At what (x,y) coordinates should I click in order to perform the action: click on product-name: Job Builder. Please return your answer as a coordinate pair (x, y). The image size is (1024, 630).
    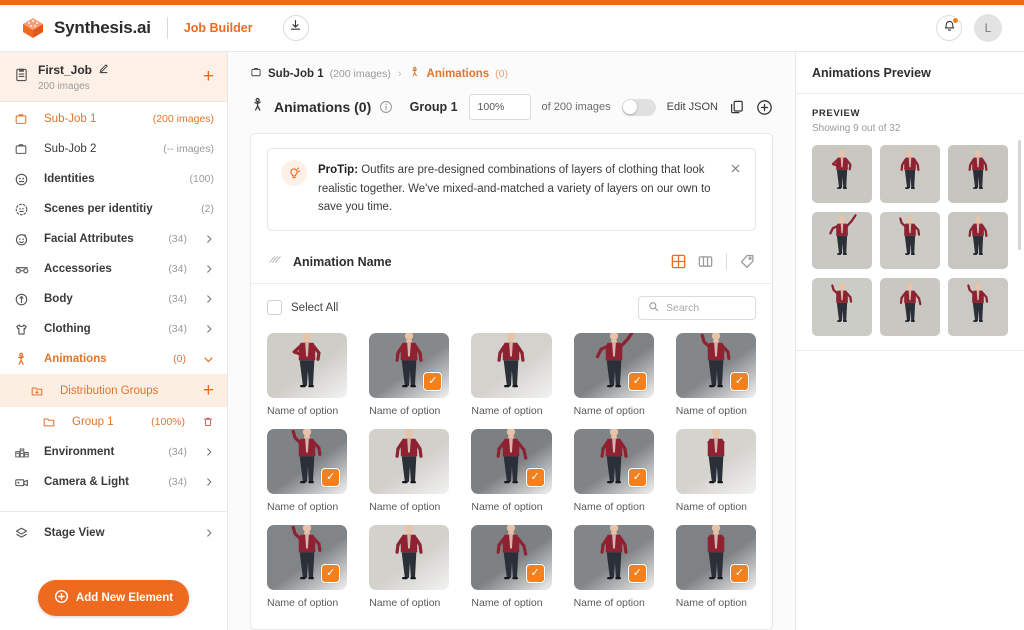
    Looking at the image, I should click on (218, 28).